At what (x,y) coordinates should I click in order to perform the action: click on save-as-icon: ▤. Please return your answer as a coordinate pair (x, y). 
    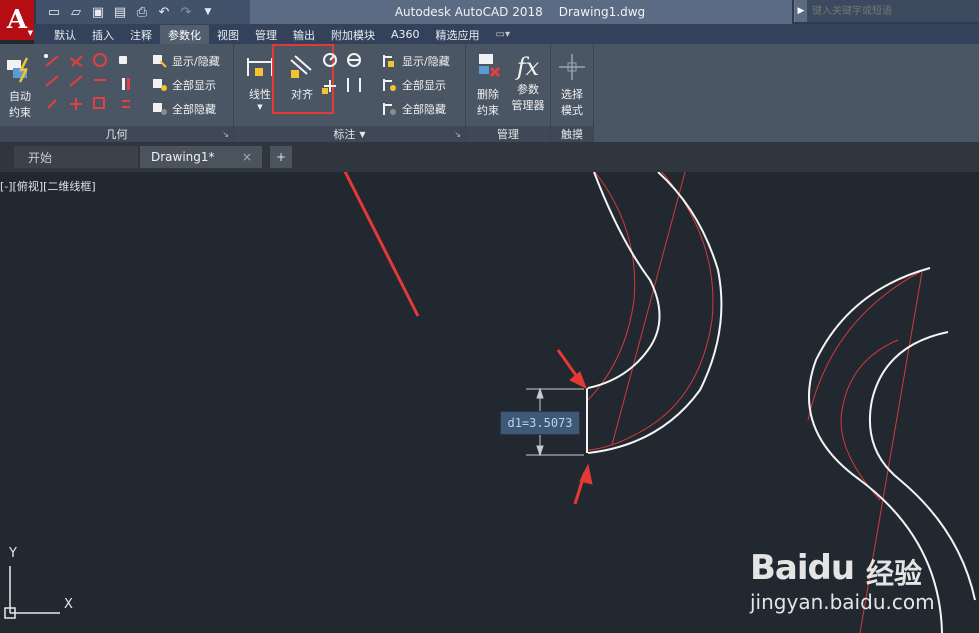
    Looking at the image, I should click on (120, 12).